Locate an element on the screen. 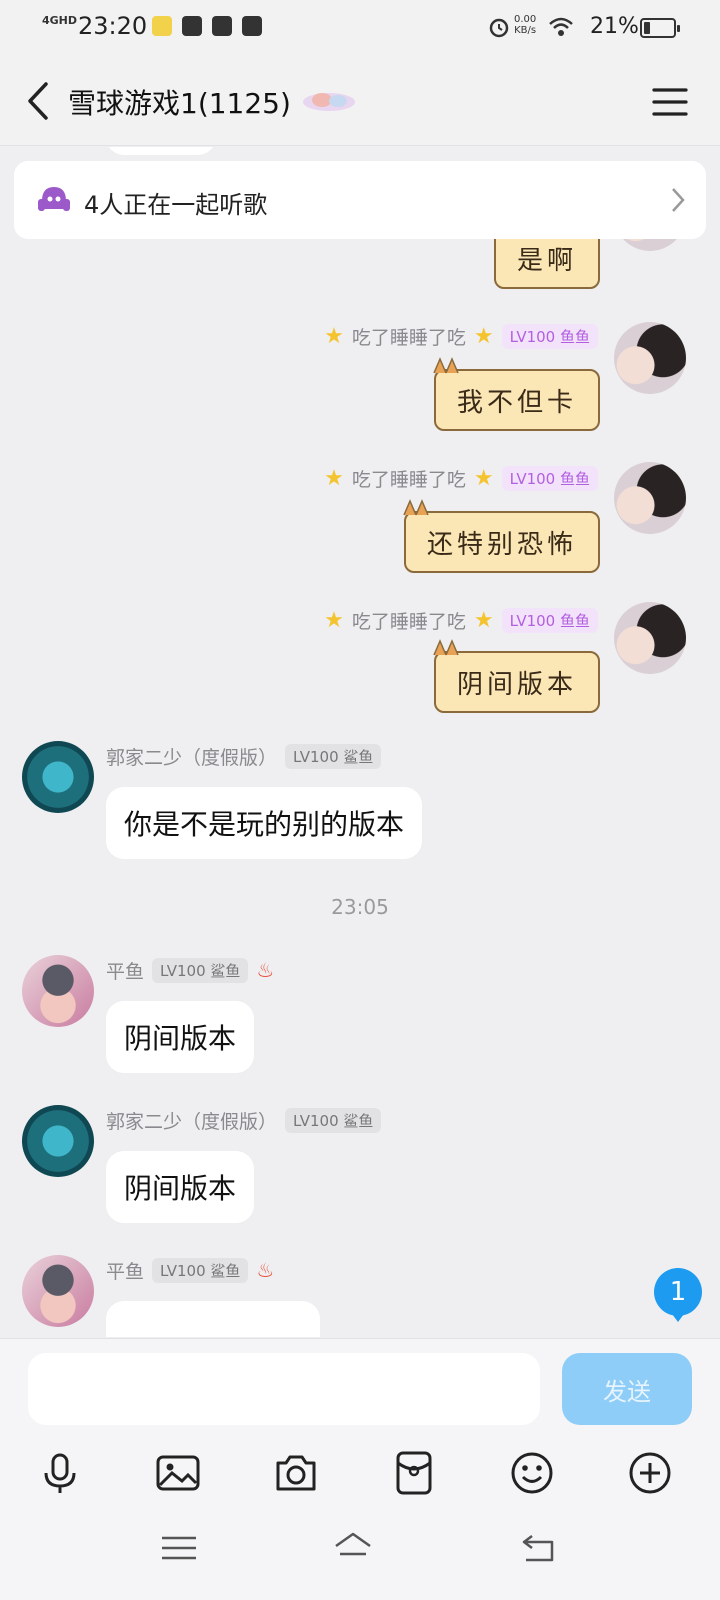  group-title: 雪球游戏1(1125) is located at coordinates (179, 103).